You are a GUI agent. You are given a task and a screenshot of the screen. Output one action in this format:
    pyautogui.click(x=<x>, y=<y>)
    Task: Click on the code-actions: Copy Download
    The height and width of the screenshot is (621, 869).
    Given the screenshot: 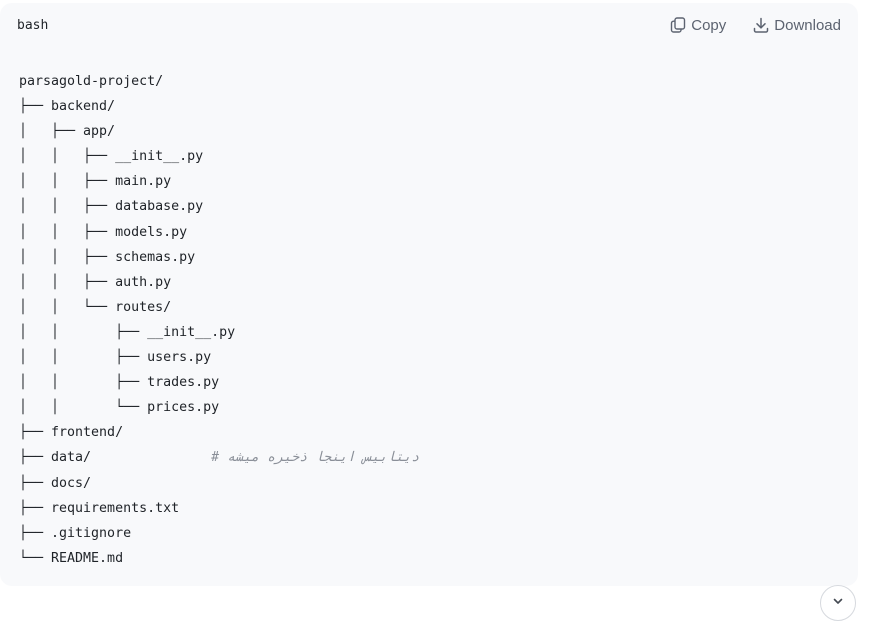 What is the action you would take?
    pyautogui.click(x=755, y=25)
    